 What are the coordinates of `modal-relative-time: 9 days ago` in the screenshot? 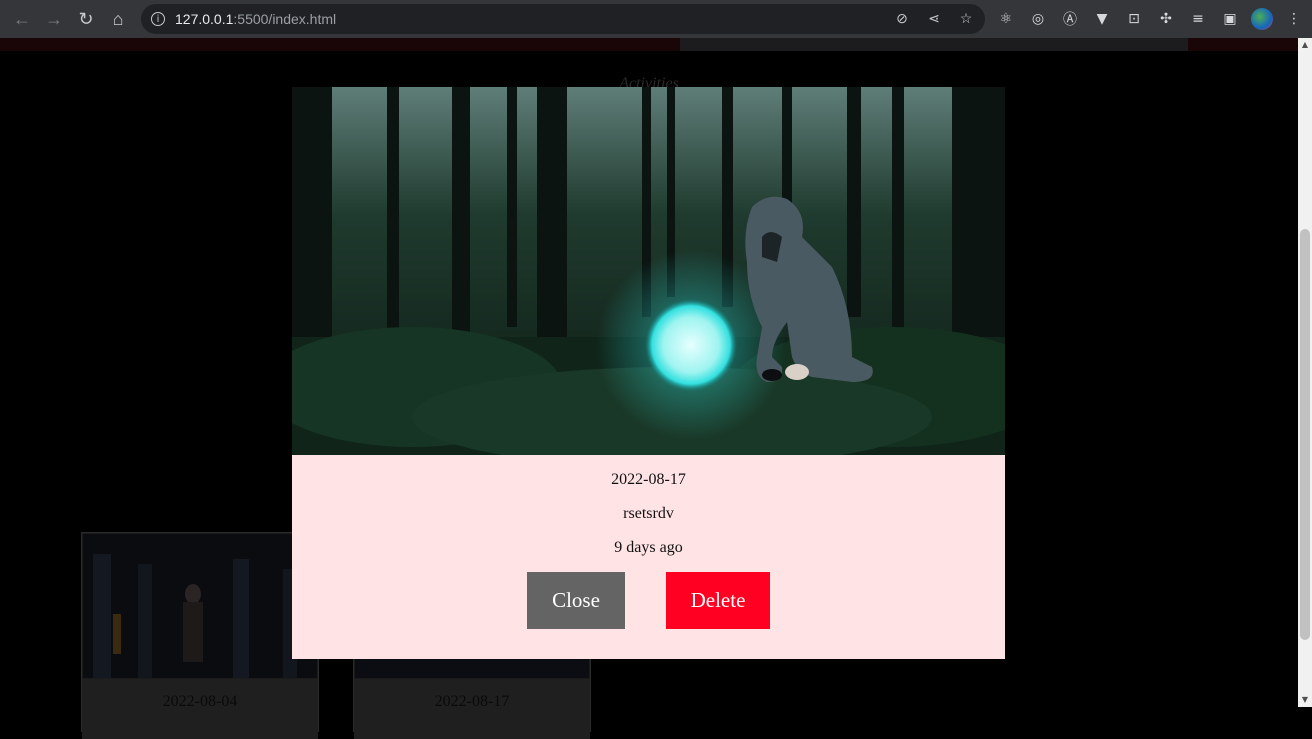 It's located at (648, 547).